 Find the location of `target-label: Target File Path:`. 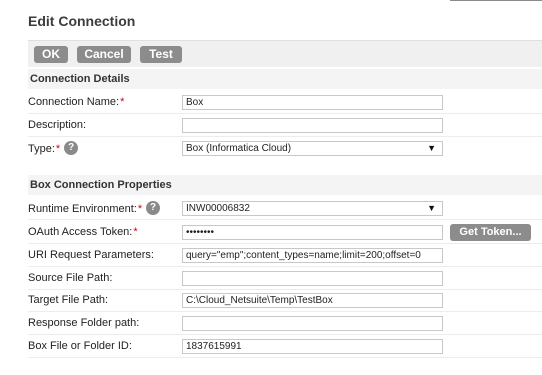

target-label: Target File Path: is located at coordinates (68, 300).